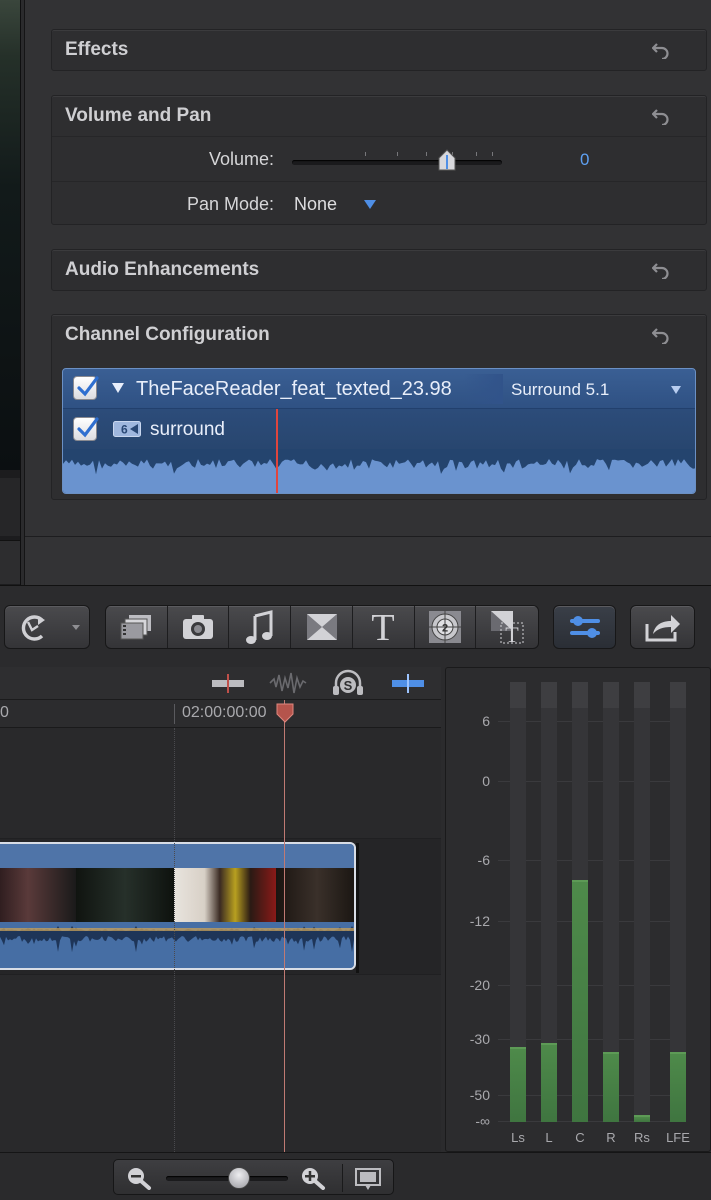 This screenshot has height=1200, width=711. What do you see at coordinates (370, 204) in the screenshot?
I see `pan-mode-dropdown-icon` at bounding box center [370, 204].